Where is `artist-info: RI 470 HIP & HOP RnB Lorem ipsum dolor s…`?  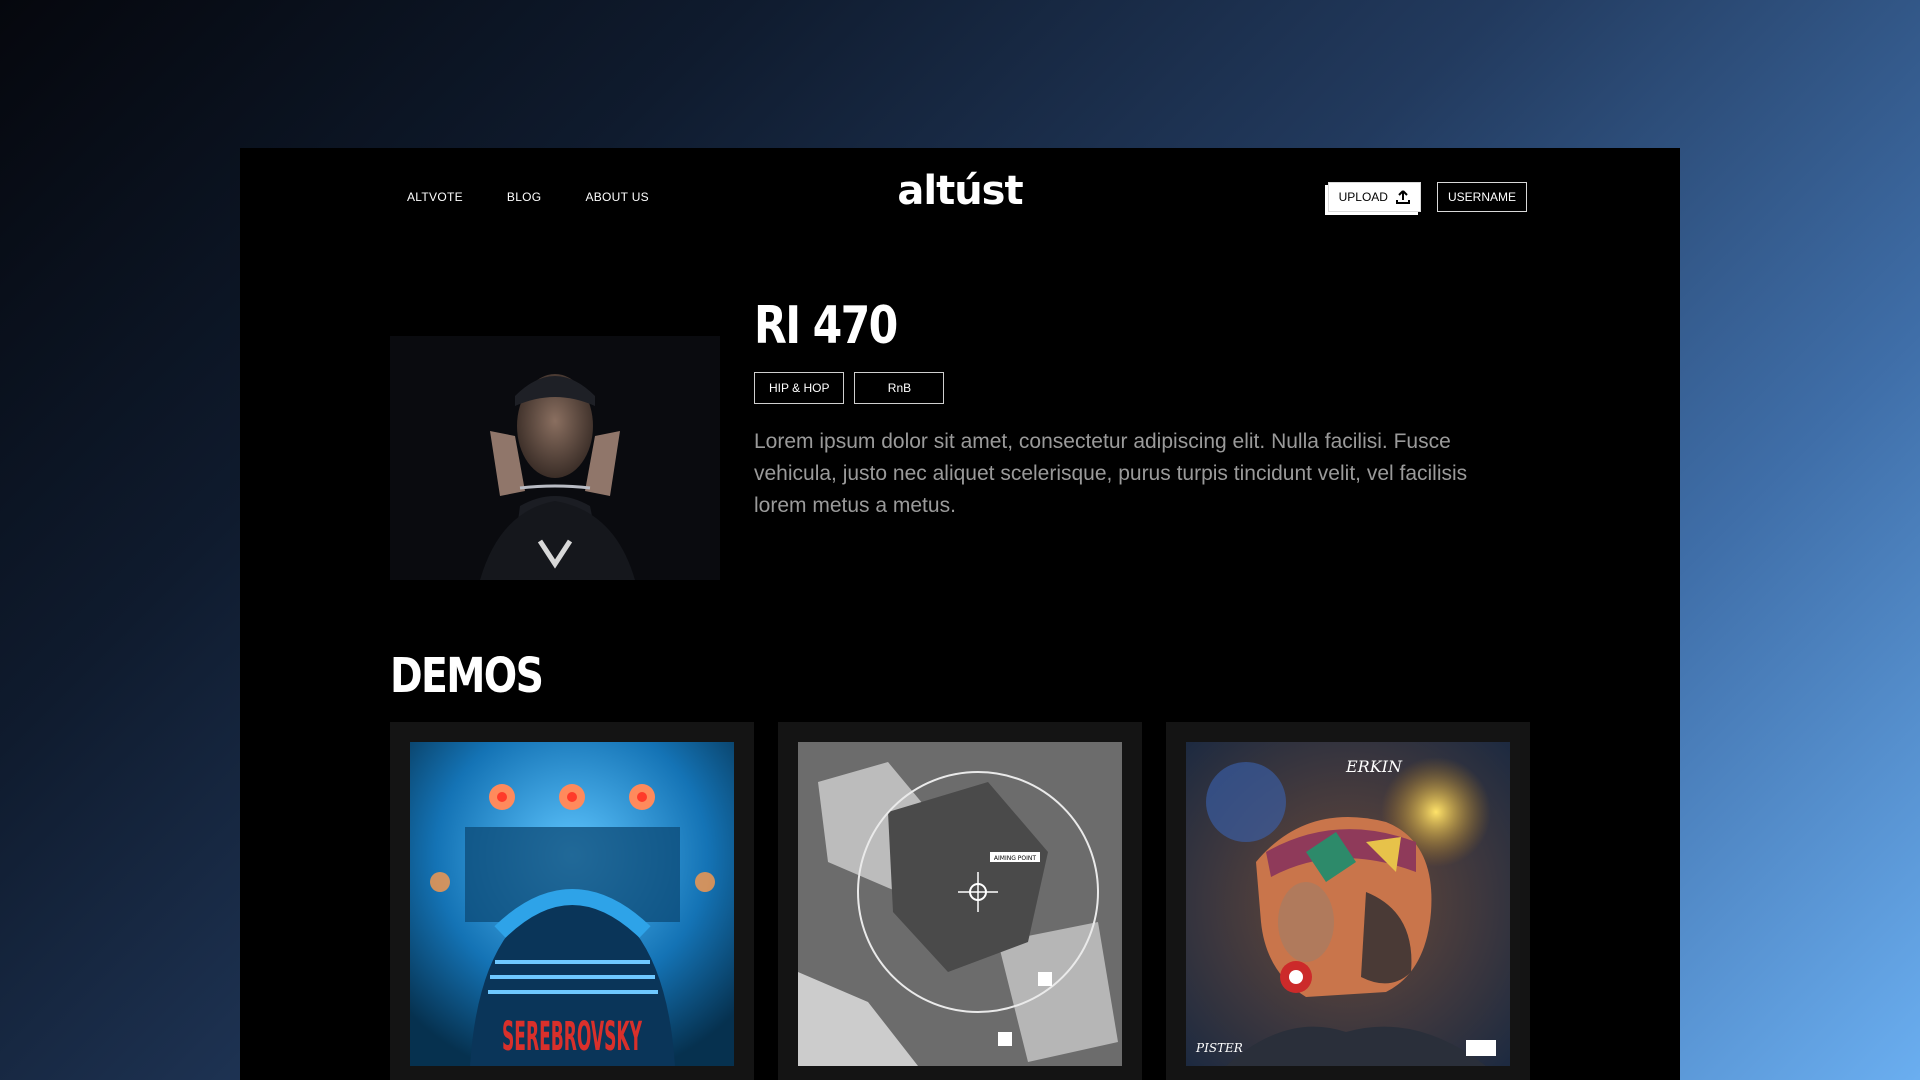 artist-info: RI 470 HIP & HOP RnB Lorem ipsum dolor s… is located at coordinates (1144, 419).